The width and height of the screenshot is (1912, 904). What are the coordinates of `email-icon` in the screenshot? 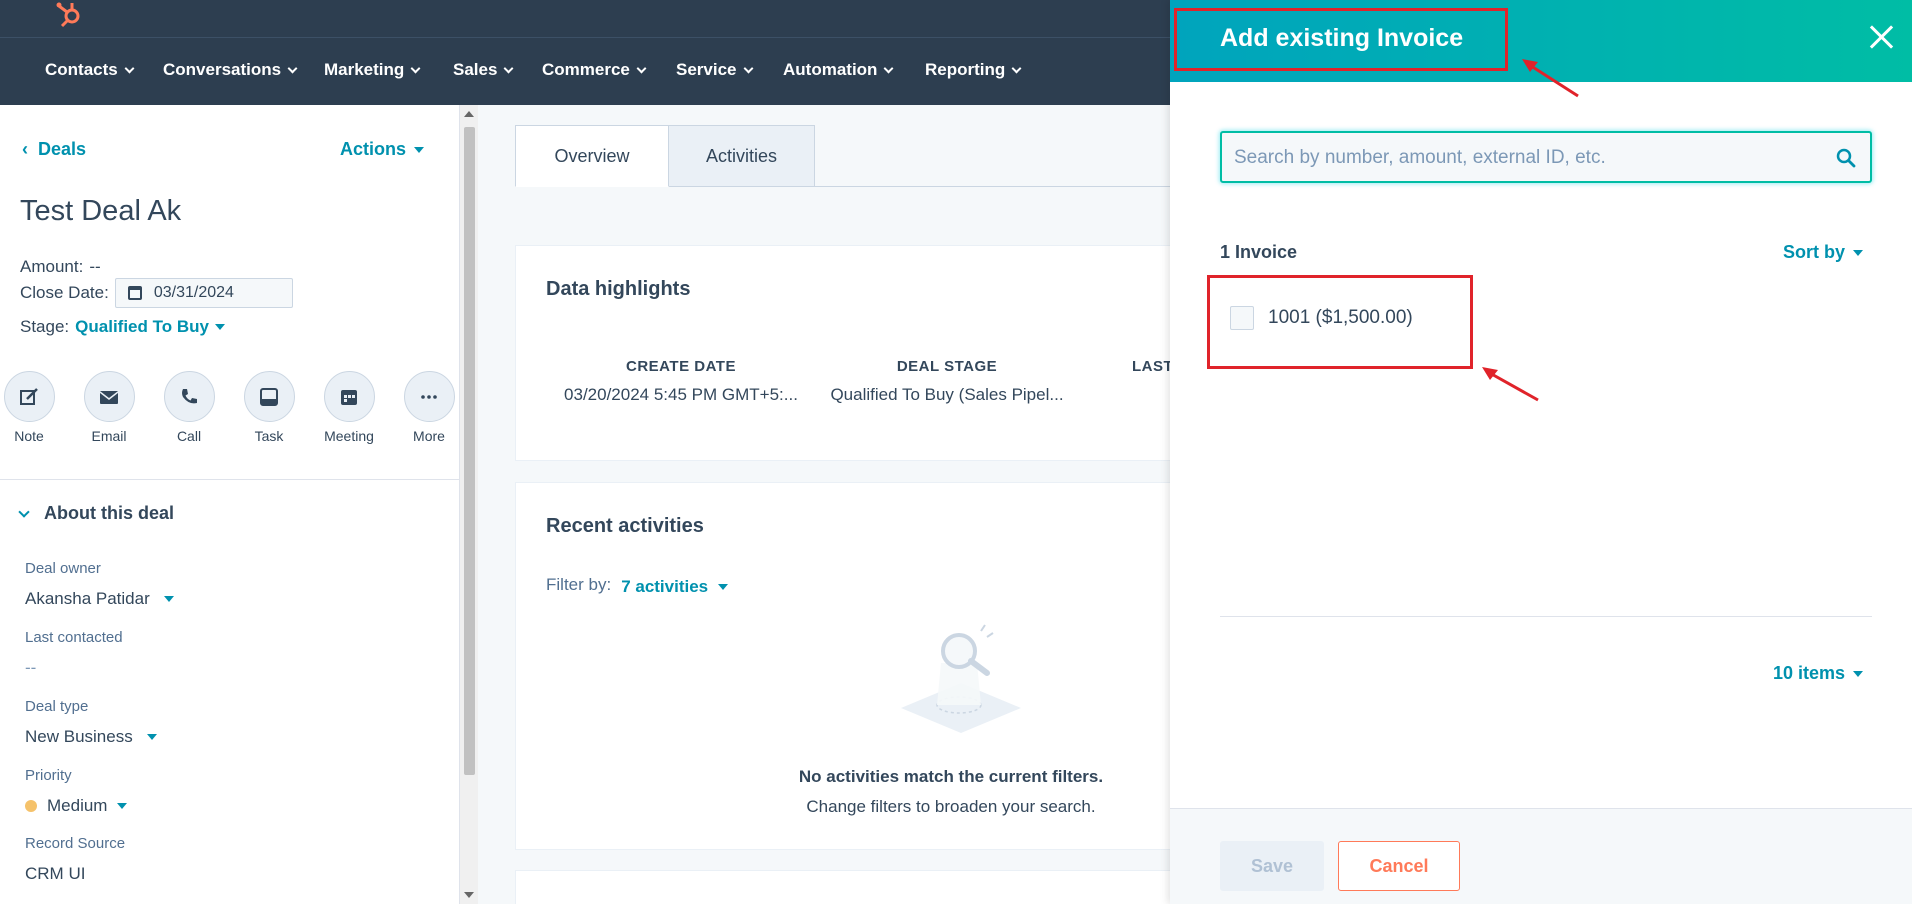 It's located at (109, 396).